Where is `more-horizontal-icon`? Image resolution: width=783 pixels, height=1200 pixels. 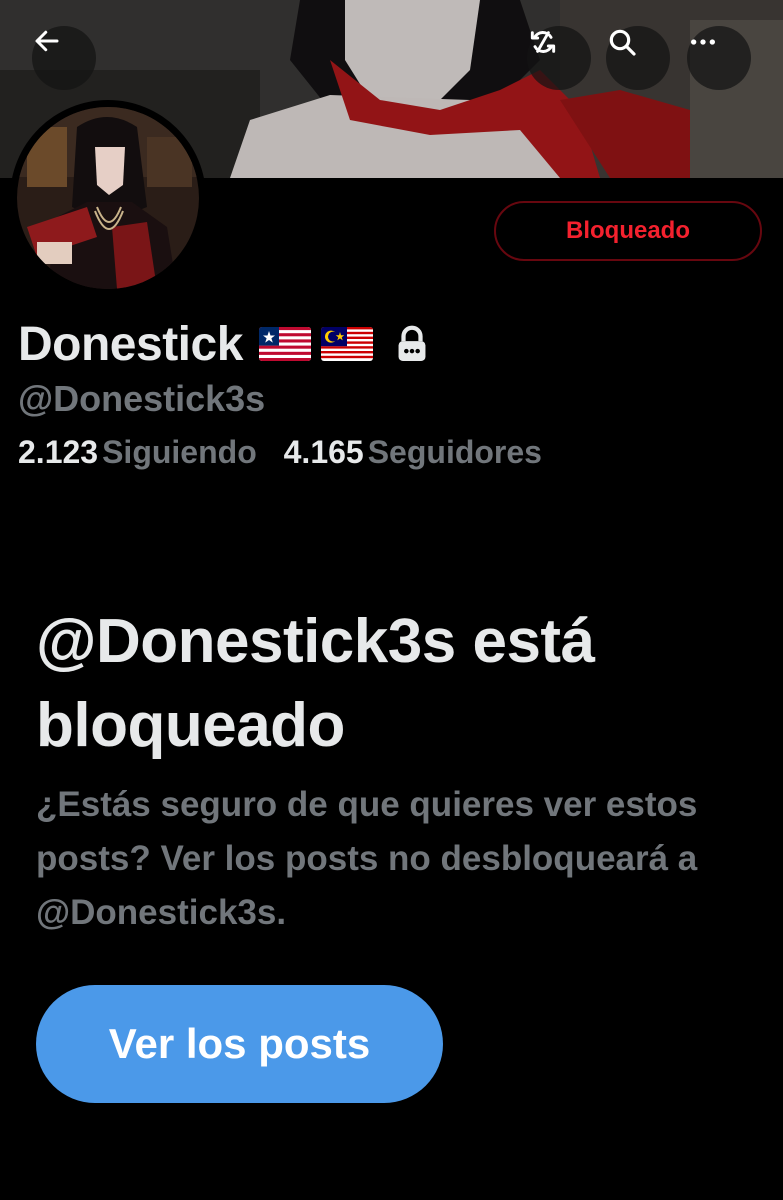
more-horizontal-icon is located at coordinates (703, 42).